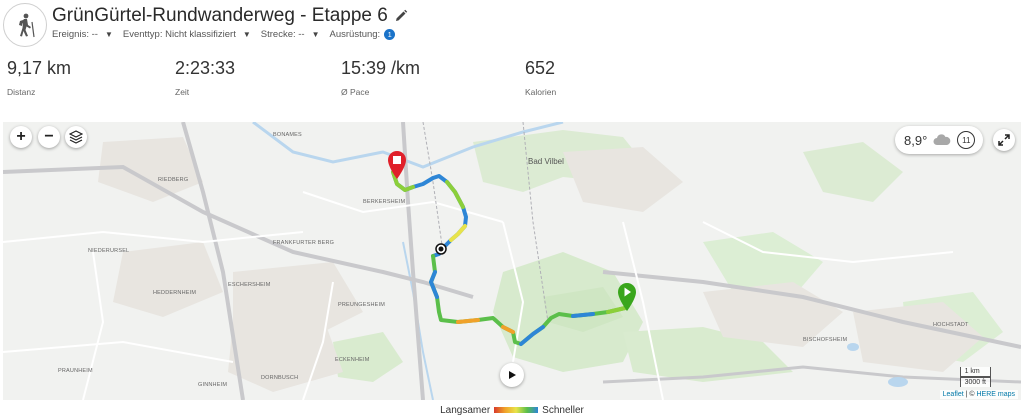  I want to click on fullscreen-button, so click(1004, 140).